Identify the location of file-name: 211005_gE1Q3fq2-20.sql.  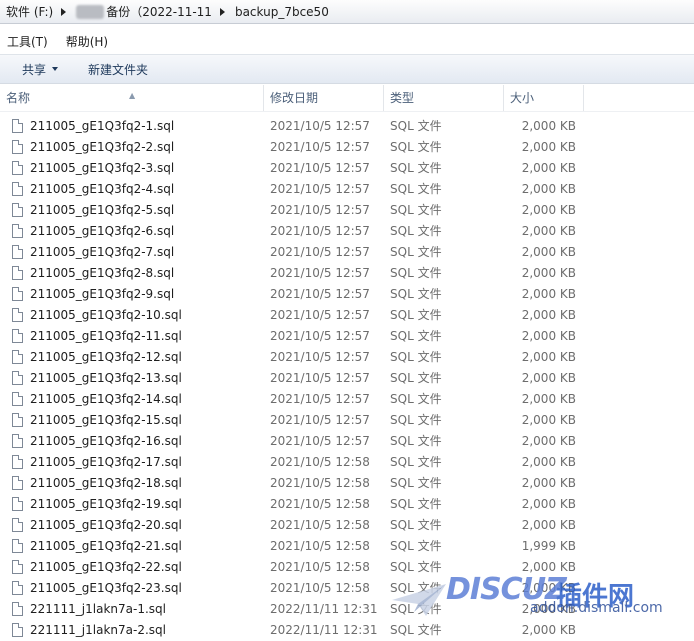
(106, 525).